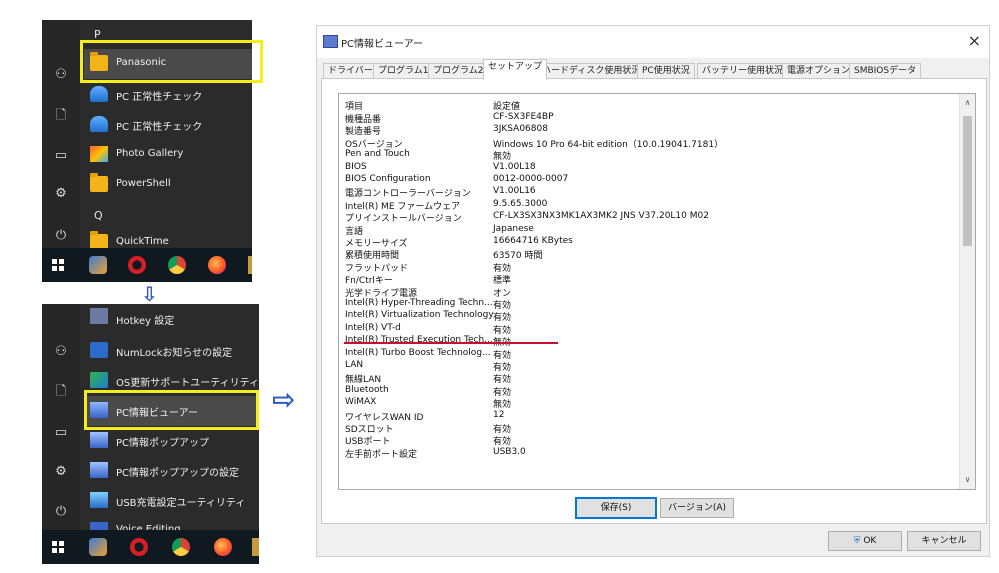 Image resolution: width=999 pixels, height=573 pixels. What do you see at coordinates (361, 402) in the screenshot?
I see `row-item-name: WiMAX` at bounding box center [361, 402].